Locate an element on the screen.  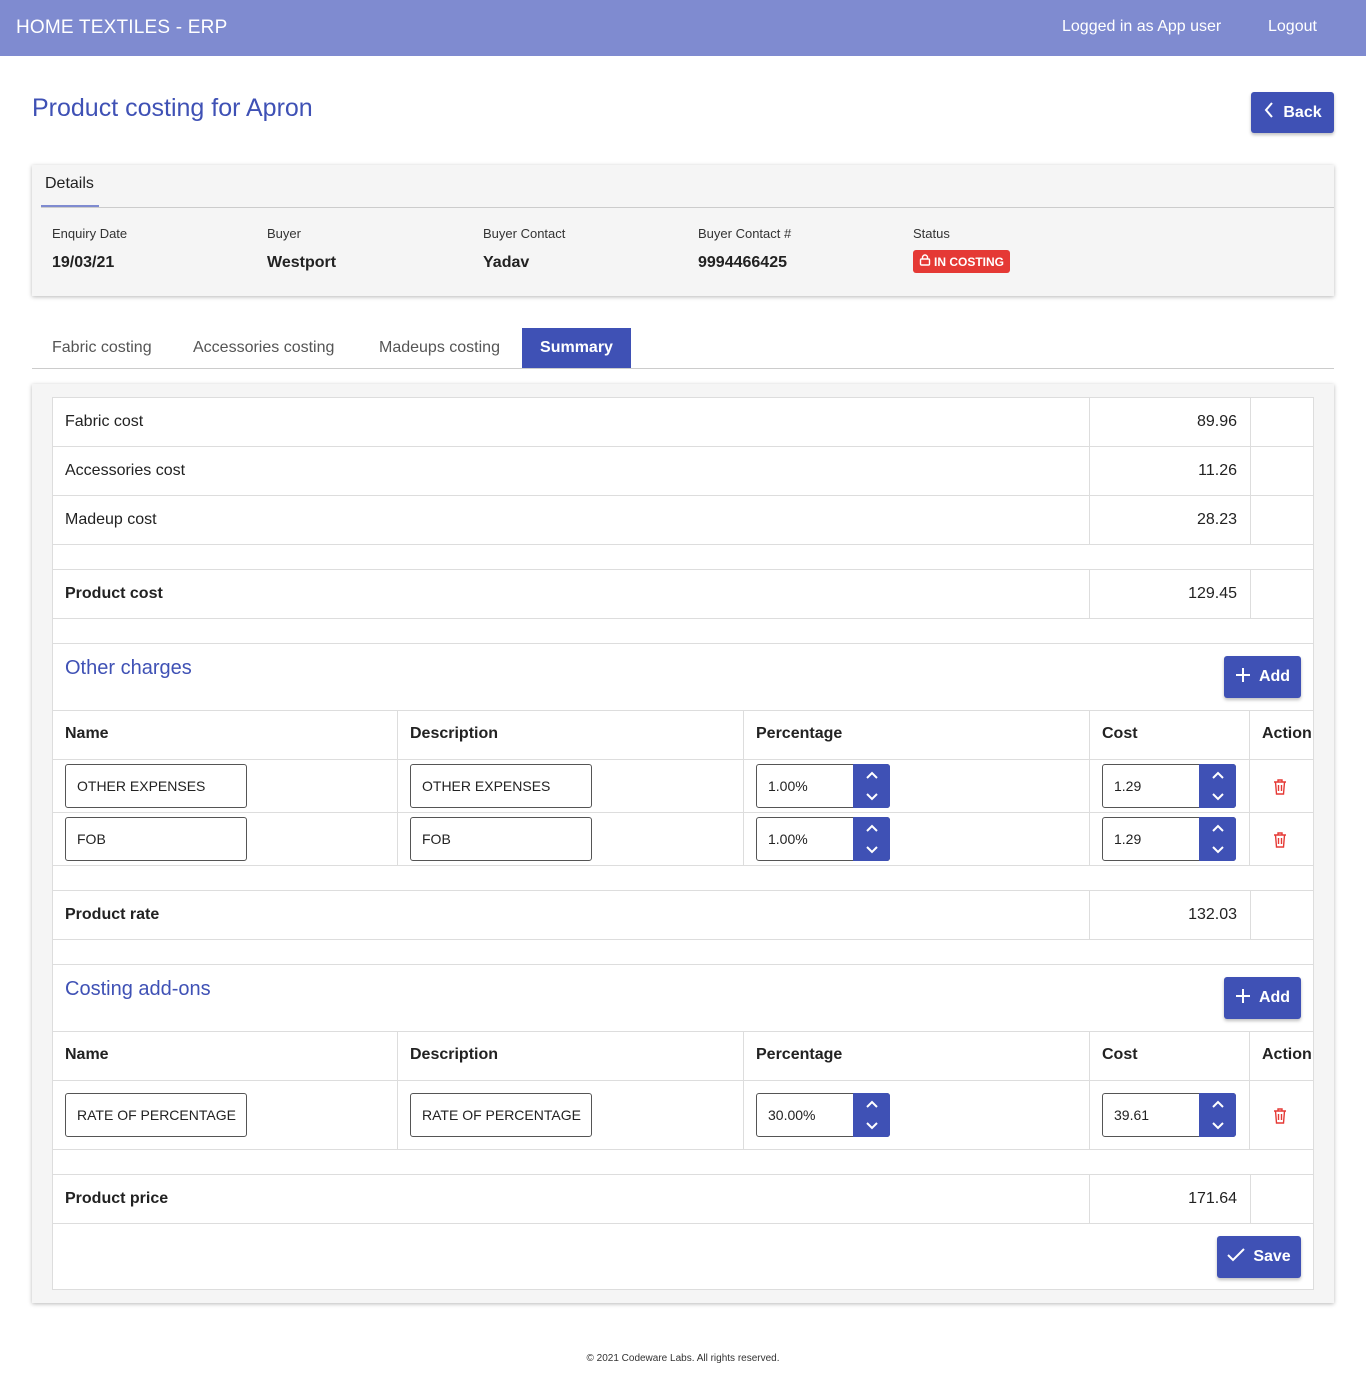
accessories-cost-row: Accessories cost 11.26 is located at coordinates (683, 471).